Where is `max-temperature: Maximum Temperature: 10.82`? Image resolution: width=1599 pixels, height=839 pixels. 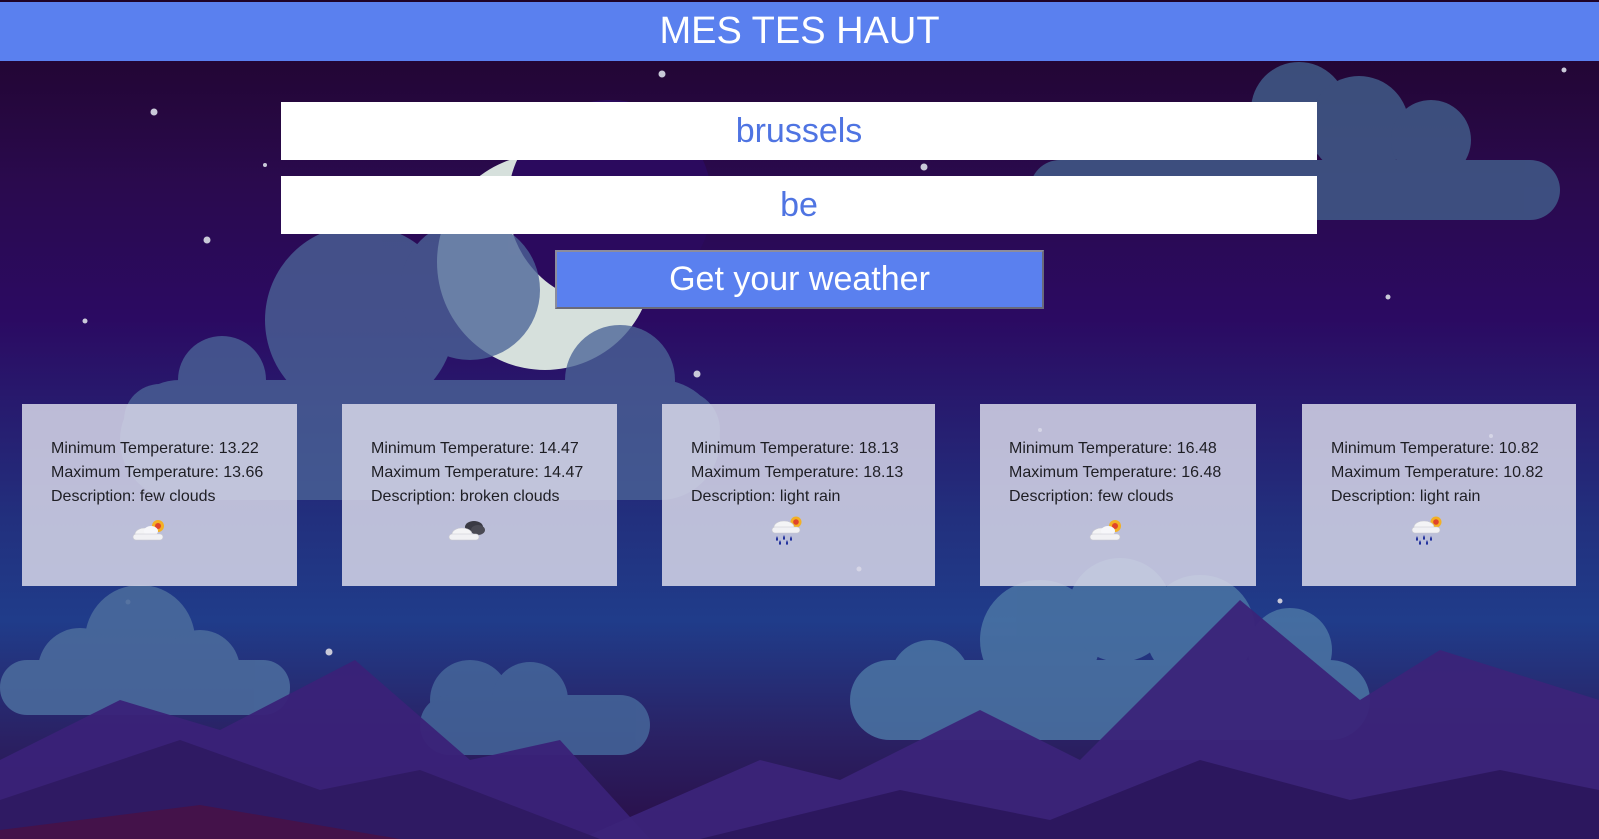
max-temperature: Maximum Temperature: 10.82 is located at coordinates (1437, 472).